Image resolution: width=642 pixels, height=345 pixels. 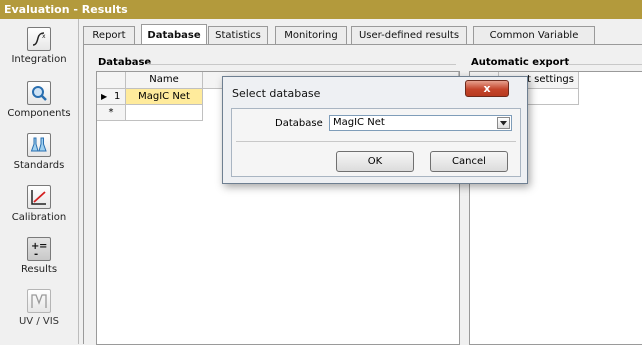 What do you see at coordinates (111, 80) in the screenshot?
I see `grid-corner` at bounding box center [111, 80].